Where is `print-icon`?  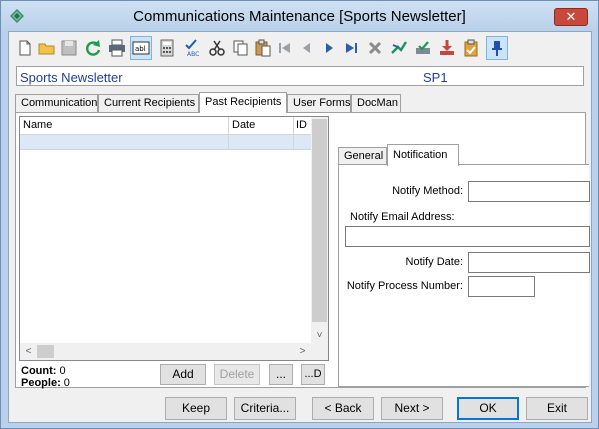 print-icon is located at coordinates (117, 48).